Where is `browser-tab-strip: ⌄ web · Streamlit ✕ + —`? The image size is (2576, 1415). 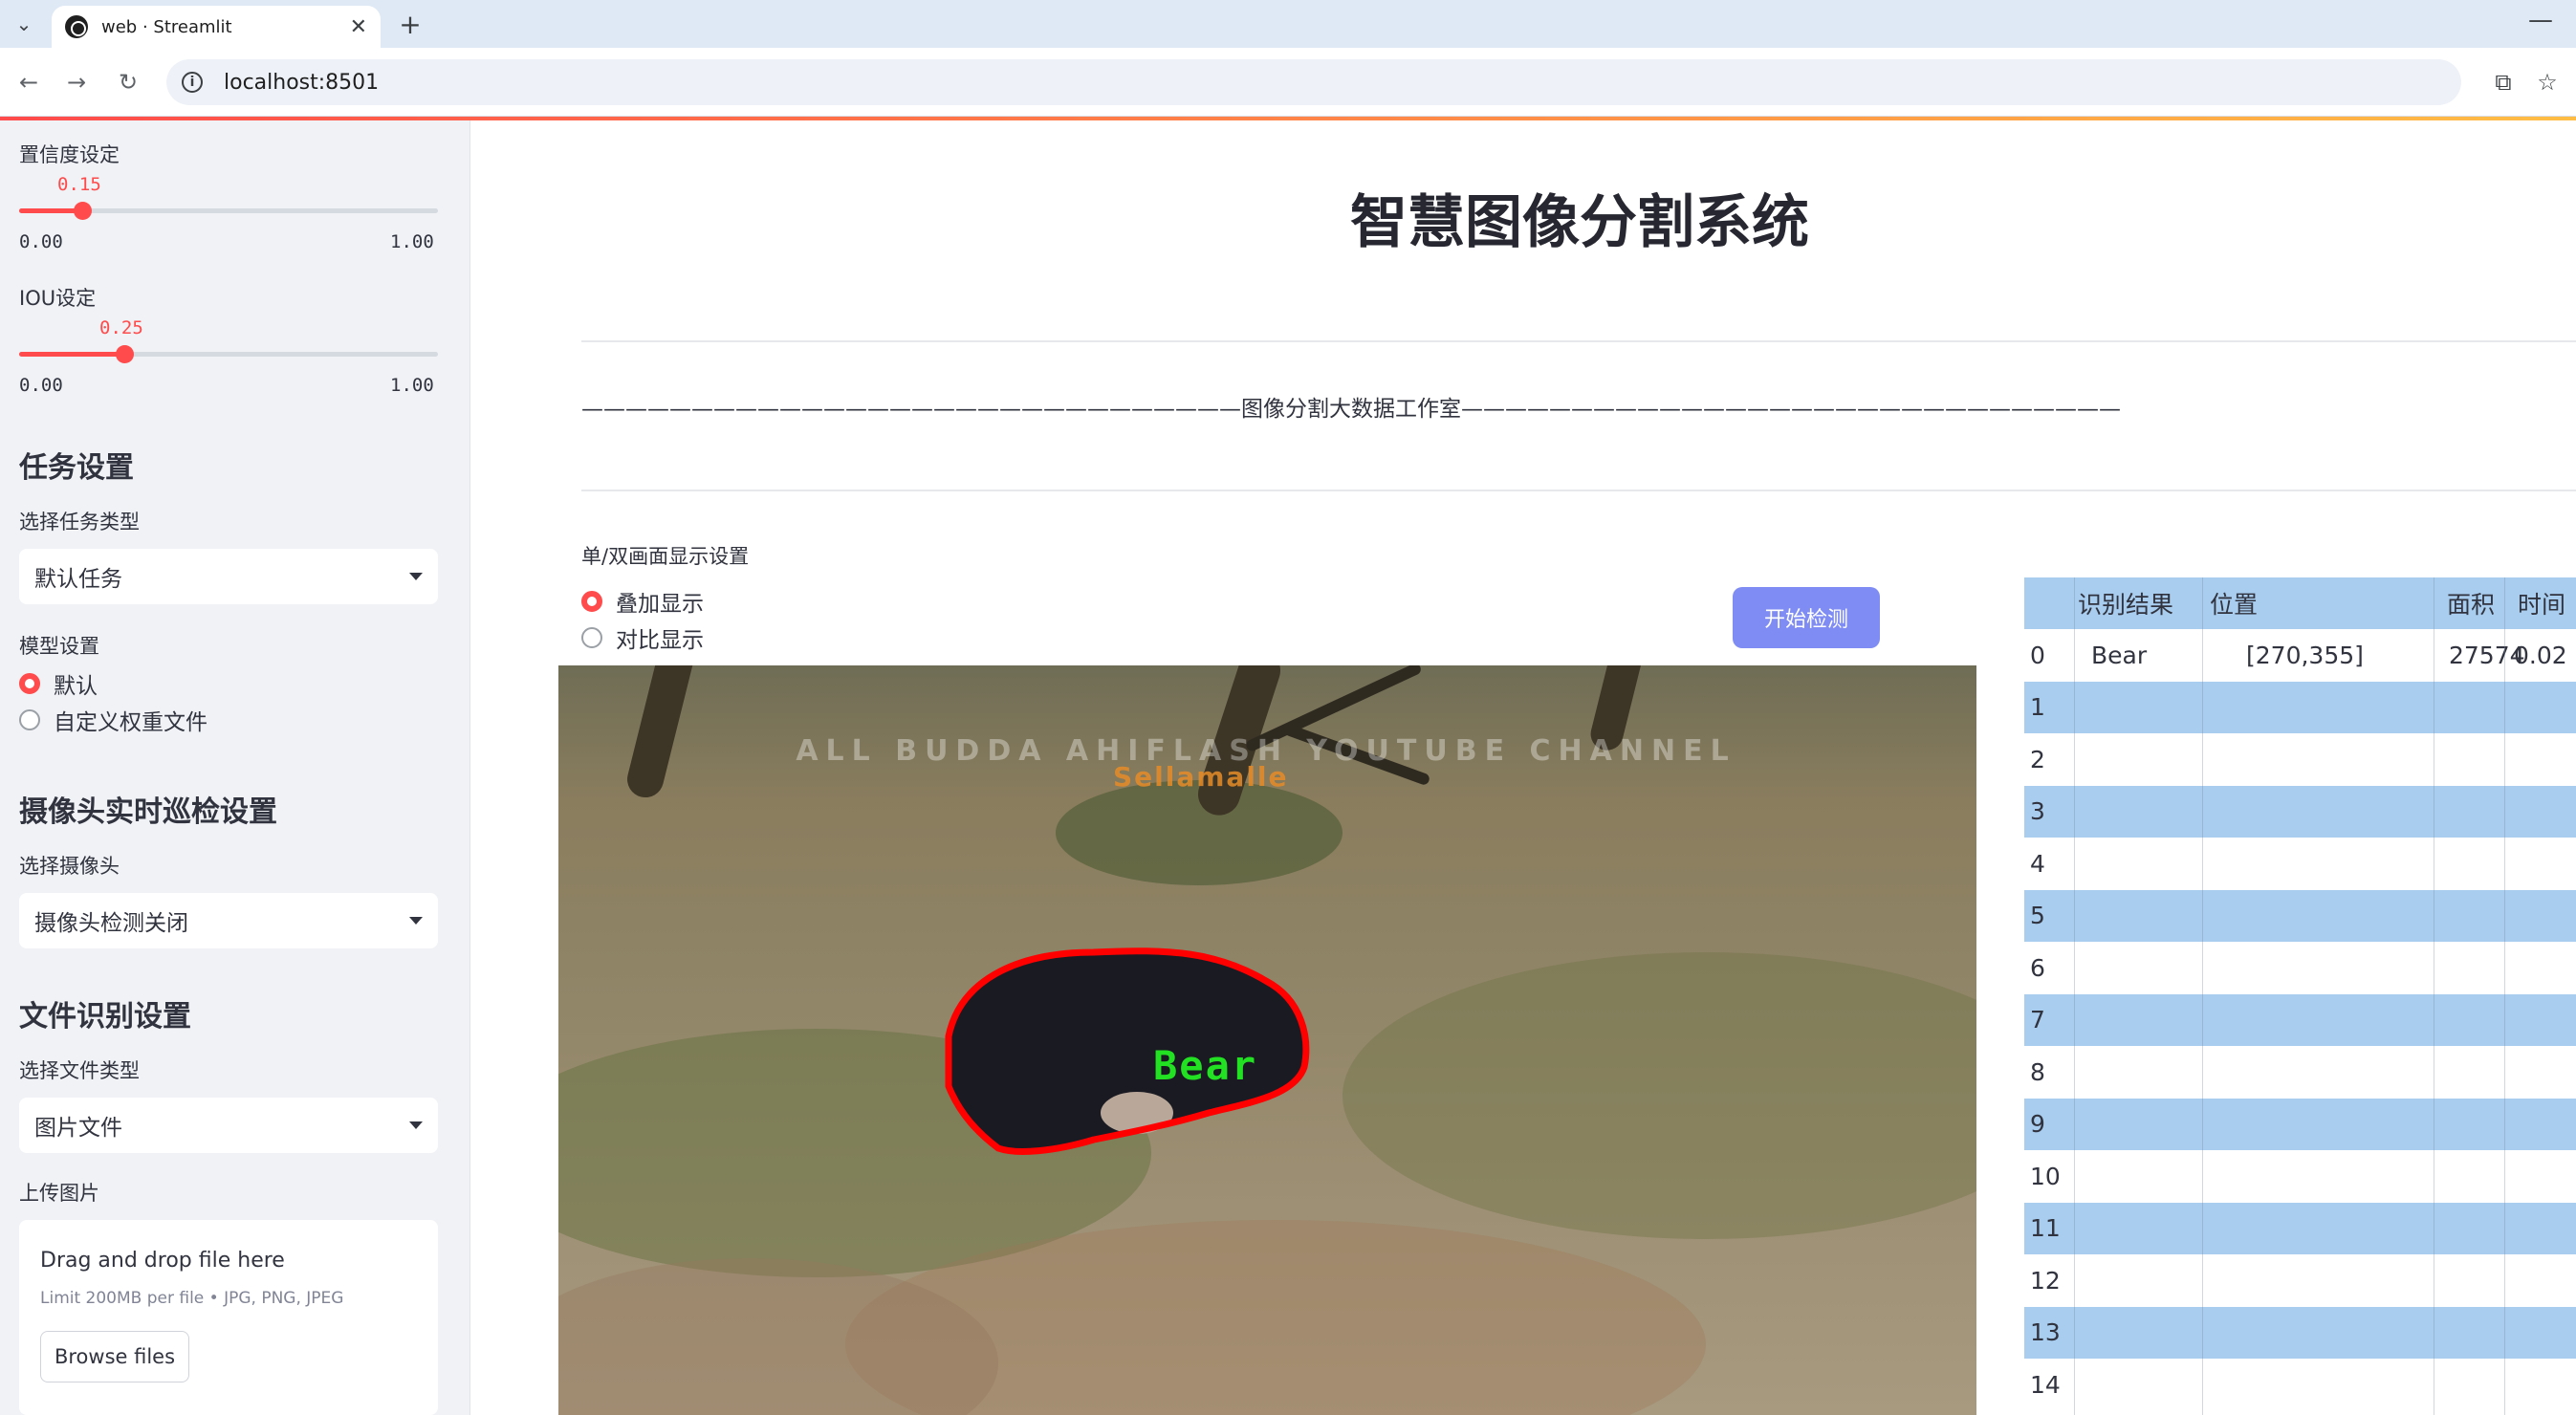 browser-tab-strip: ⌄ web · Streamlit ✕ + — is located at coordinates (1288, 24).